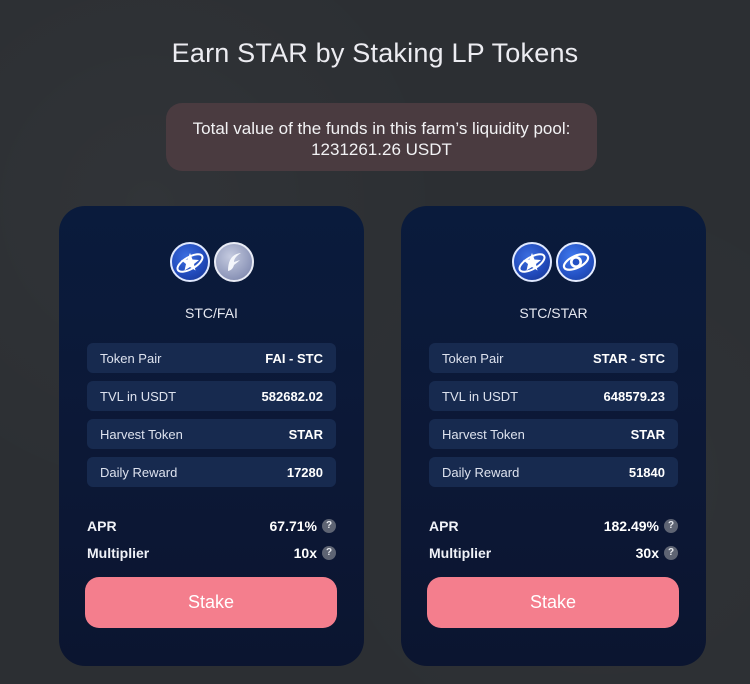 The image size is (750, 684). Describe the element at coordinates (211, 358) in the screenshot. I see `token-pair-row: Token Pair FAI - STC` at that location.